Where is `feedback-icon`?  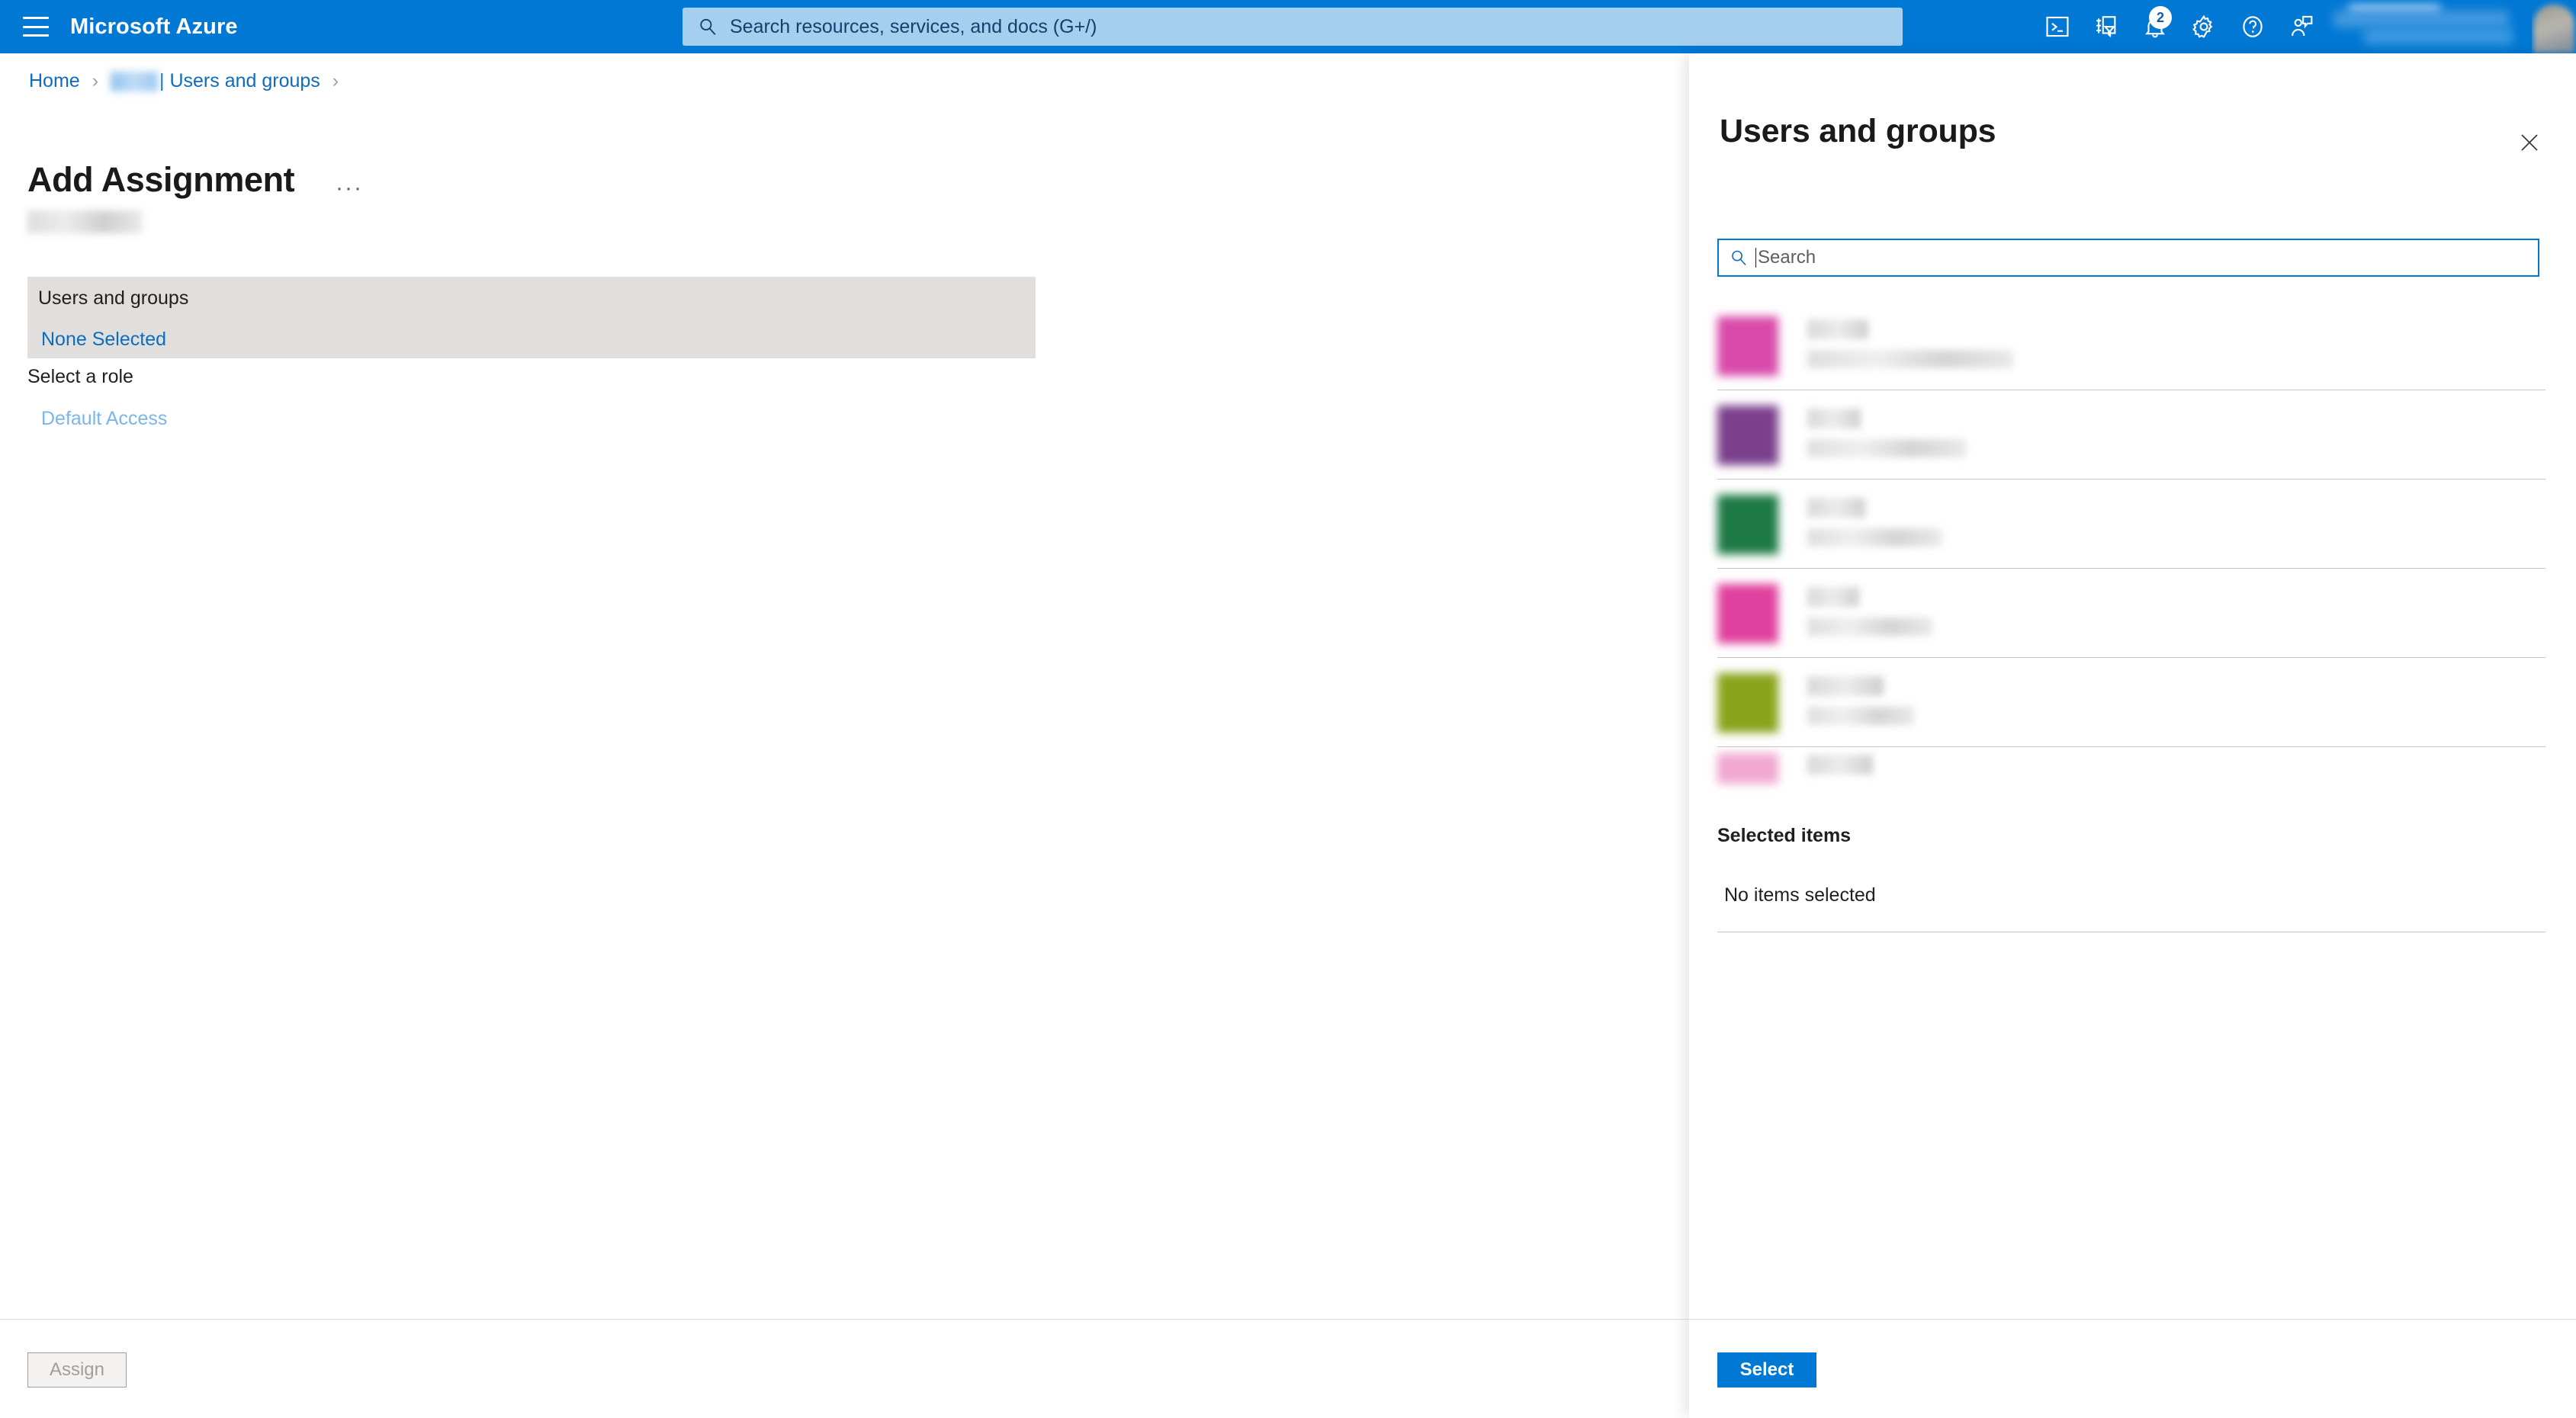
feedback-icon is located at coordinates (2301, 26).